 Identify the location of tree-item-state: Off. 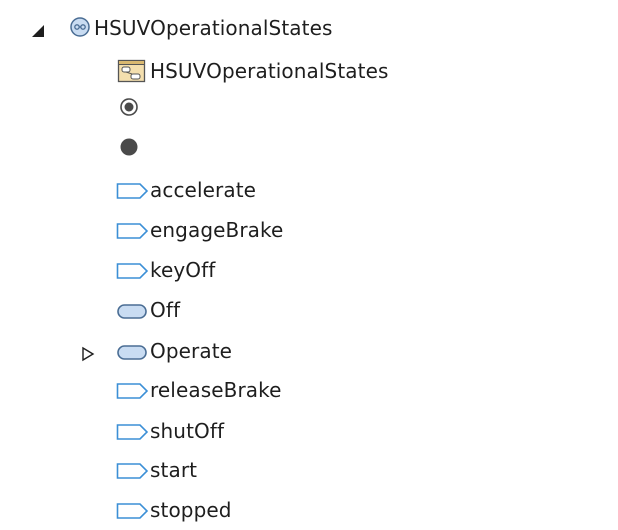
(148, 310).